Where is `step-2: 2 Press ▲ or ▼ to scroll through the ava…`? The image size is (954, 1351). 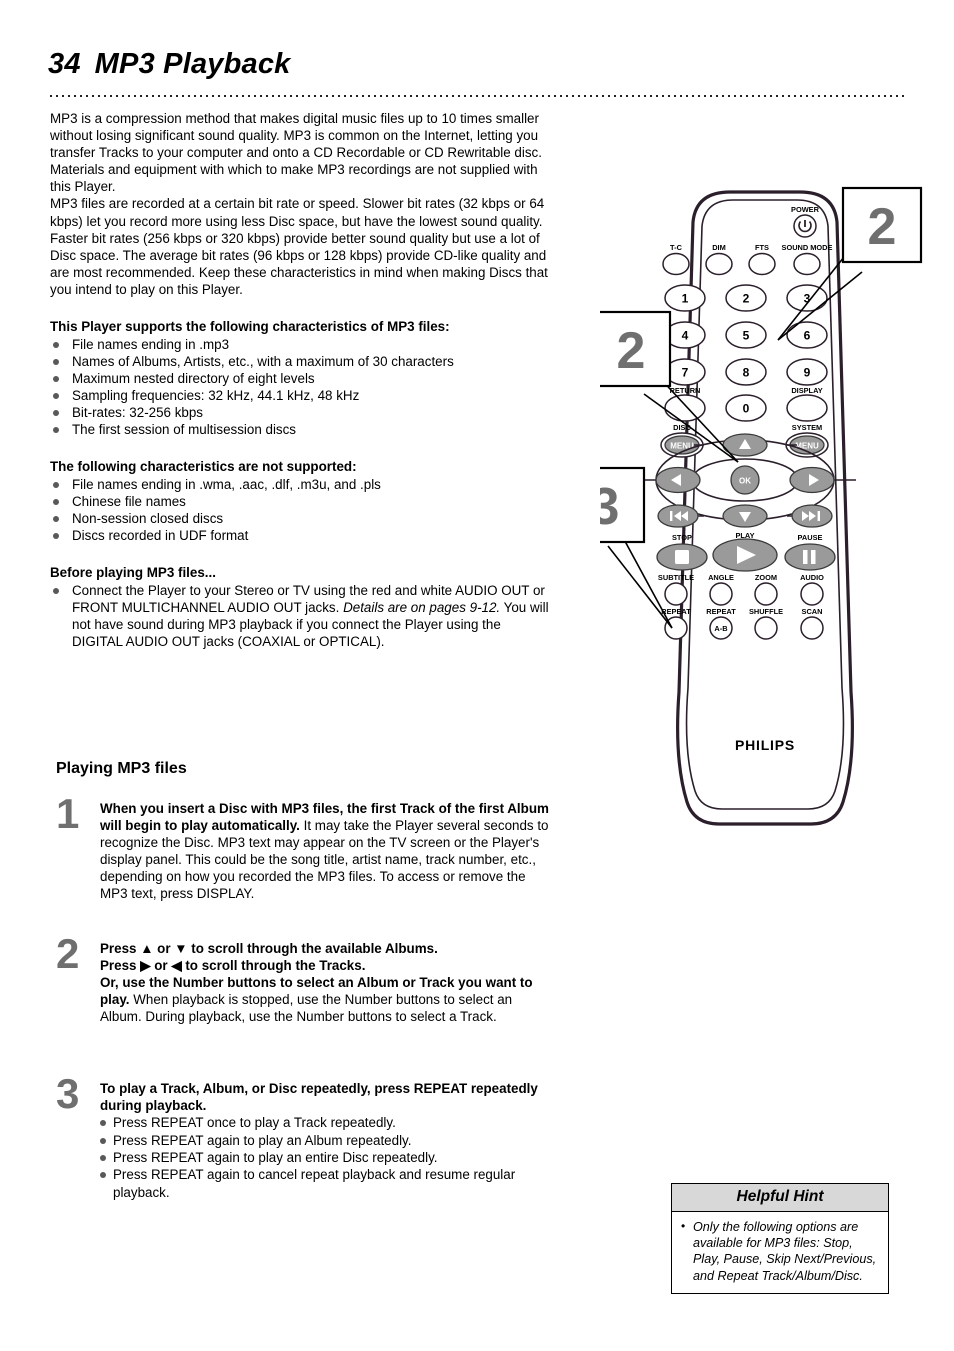
step-2: 2 Press ▲ or ▼ to scroll through the ava… is located at coordinates (300, 979).